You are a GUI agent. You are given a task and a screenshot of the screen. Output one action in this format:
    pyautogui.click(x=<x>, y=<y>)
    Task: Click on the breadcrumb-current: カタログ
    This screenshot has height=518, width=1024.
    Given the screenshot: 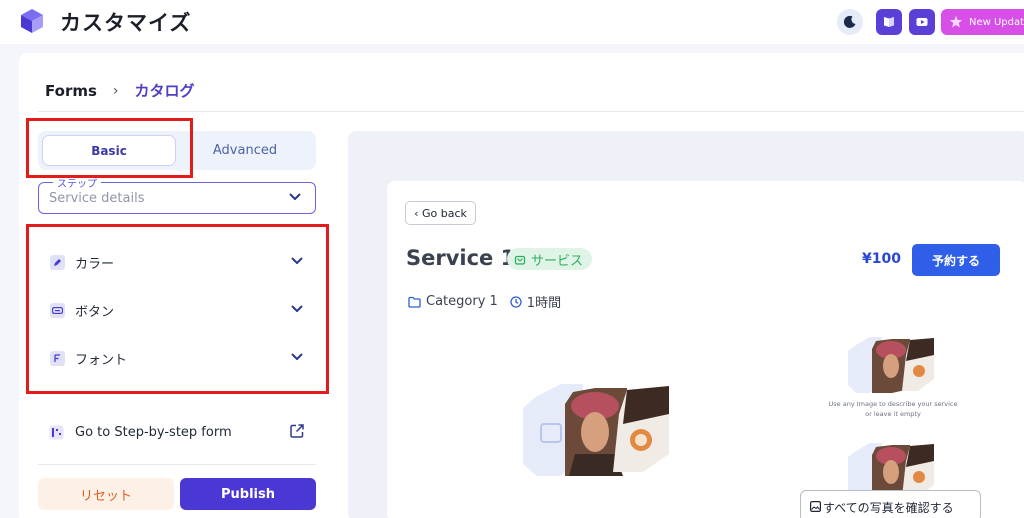 What is the action you would take?
    pyautogui.click(x=164, y=91)
    